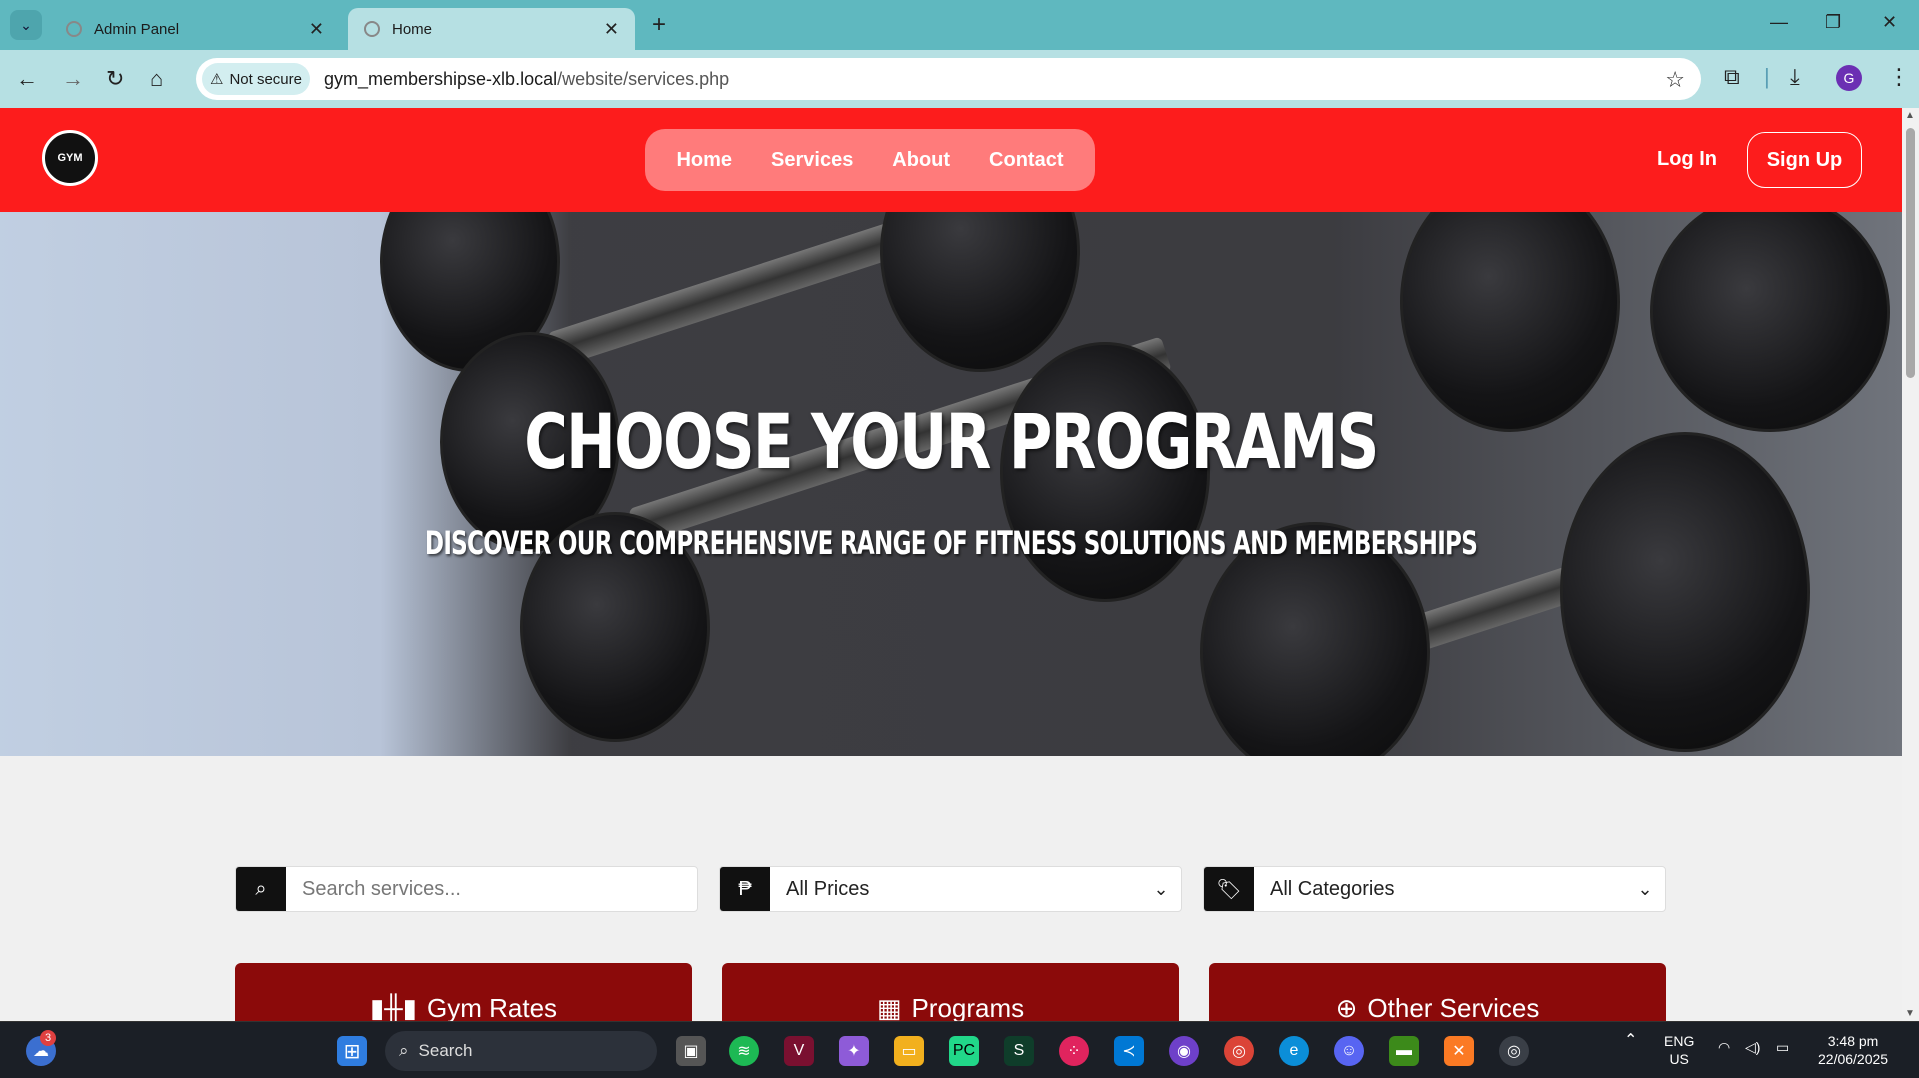 The height and width of the screenshot is (1078, 1919). Describe the element at coordinates (691, 1051) in the screenshot. I see `task-view-icon: ▣` at that location.